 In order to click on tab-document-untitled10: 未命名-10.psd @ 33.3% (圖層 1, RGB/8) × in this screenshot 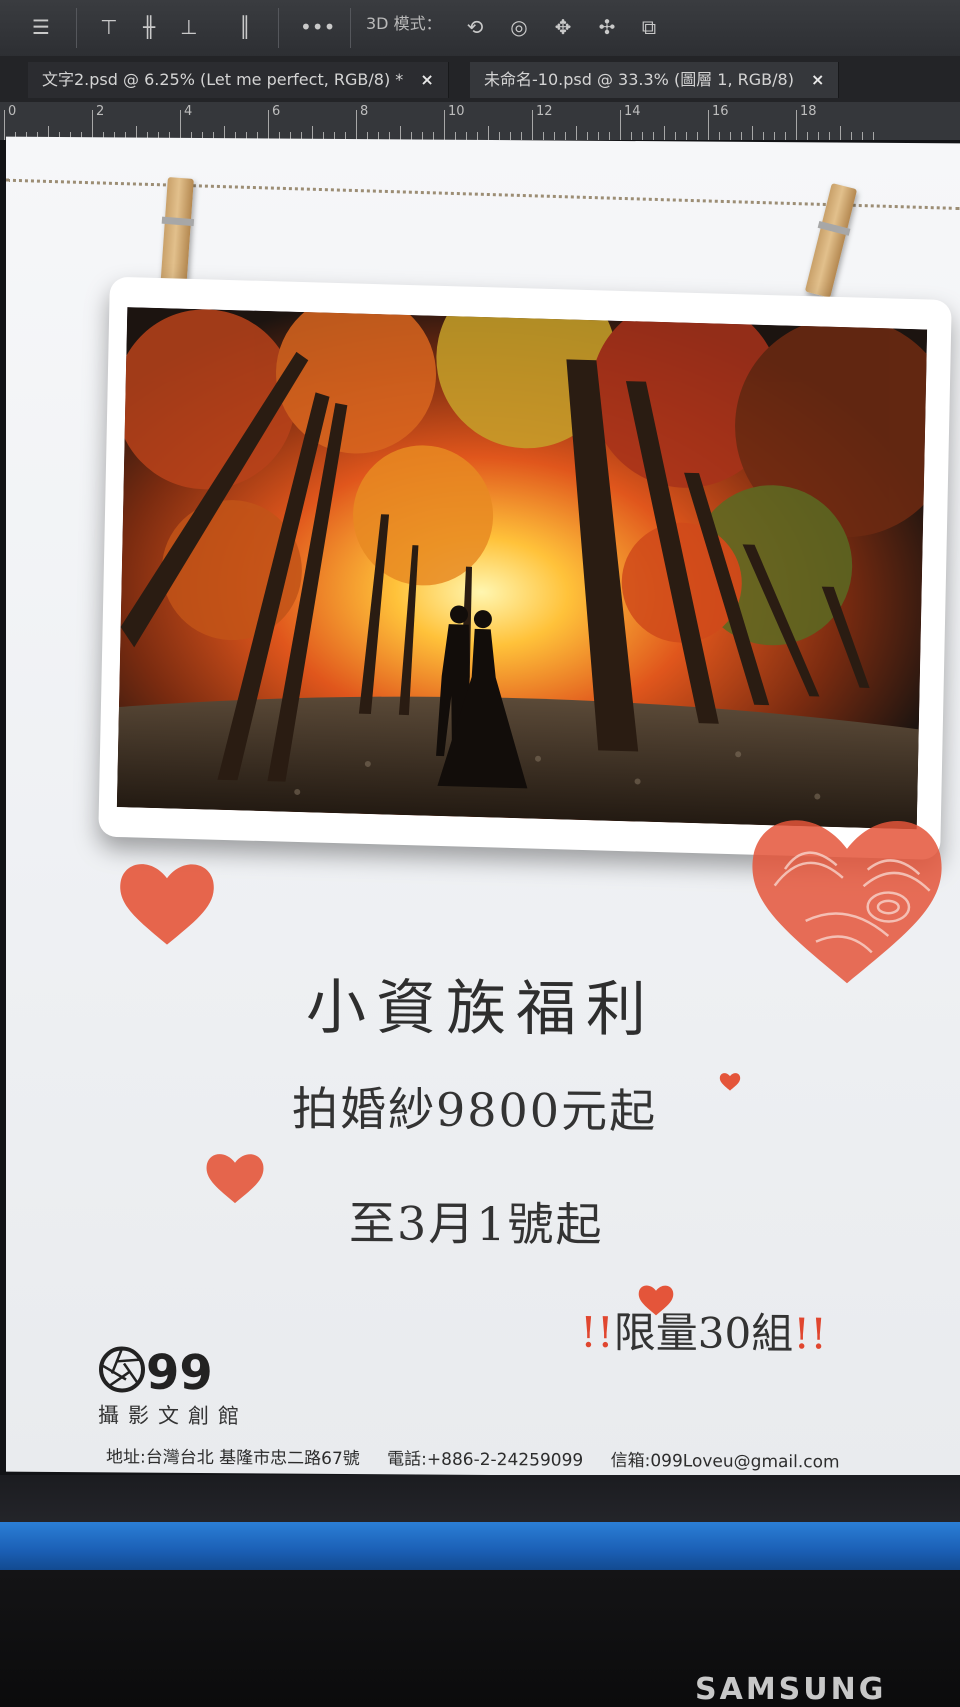, I will do `click(655, 80)`.